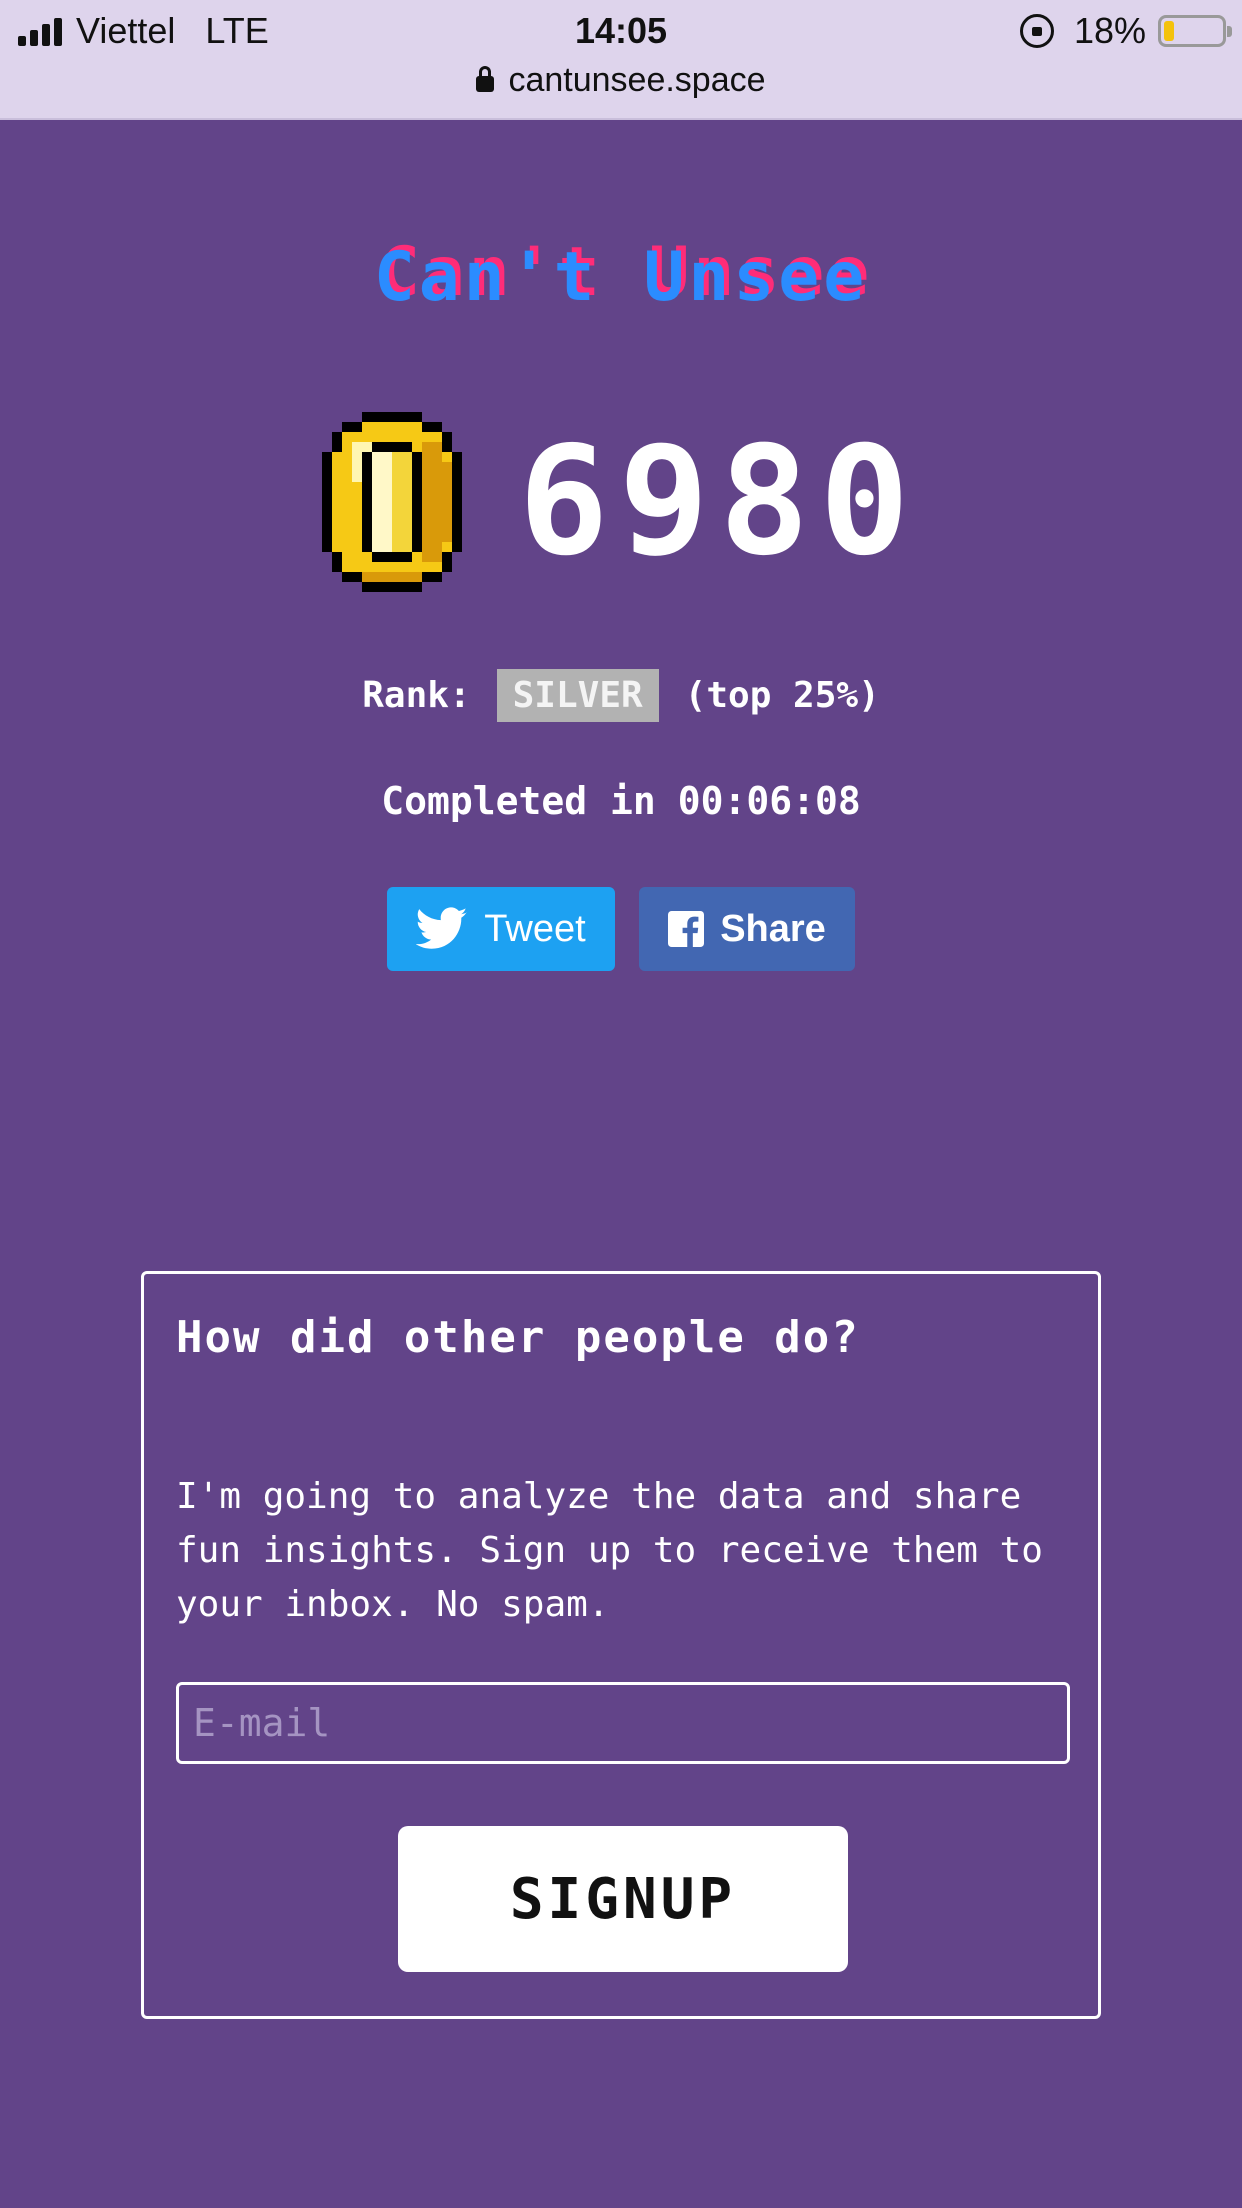  Describe the element at coordinates (623, 1899) in the screenshot. I see `signup-button: SIGNUP` at that location.